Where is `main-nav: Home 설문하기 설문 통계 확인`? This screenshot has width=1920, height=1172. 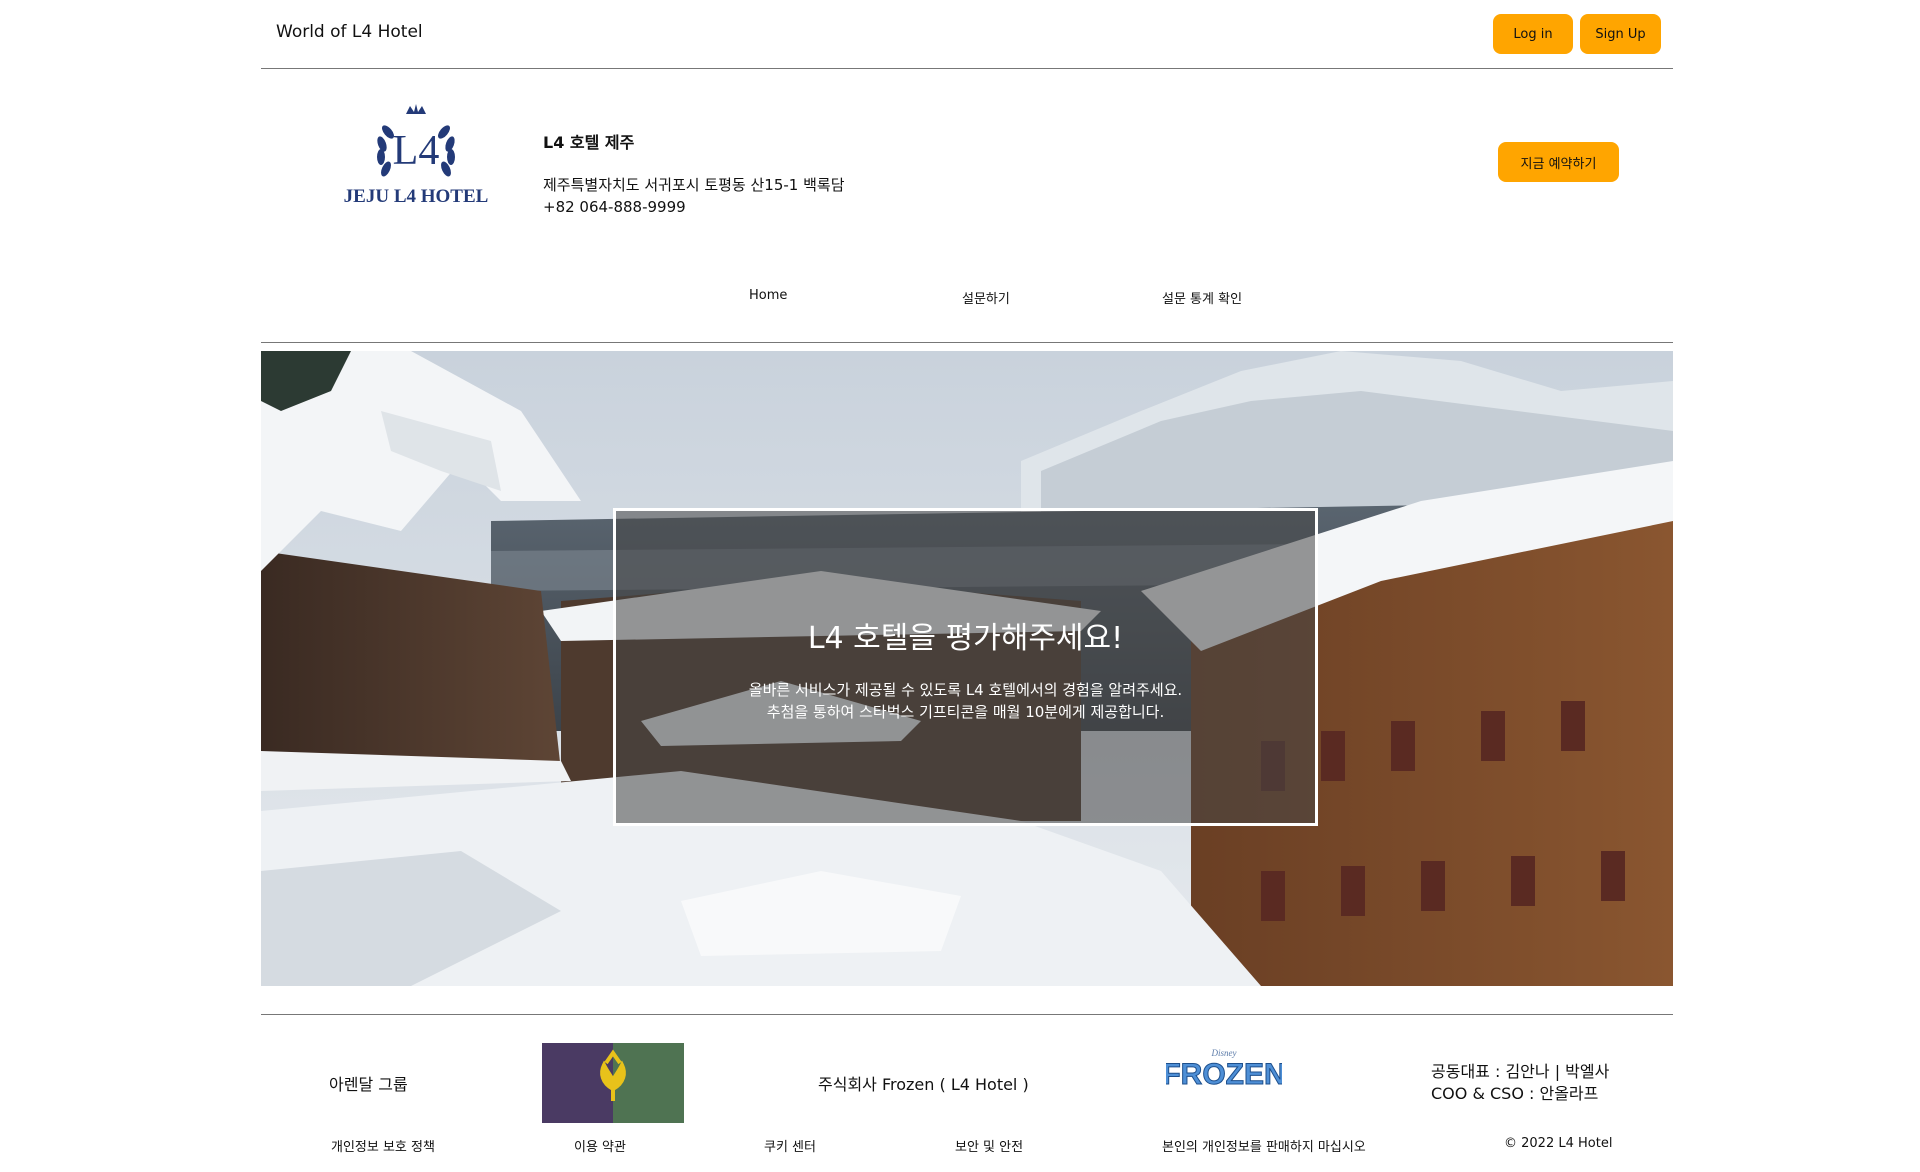 main-nav: Home 설문하기 설문 통계 확인 is located at coordinates (967, 311).